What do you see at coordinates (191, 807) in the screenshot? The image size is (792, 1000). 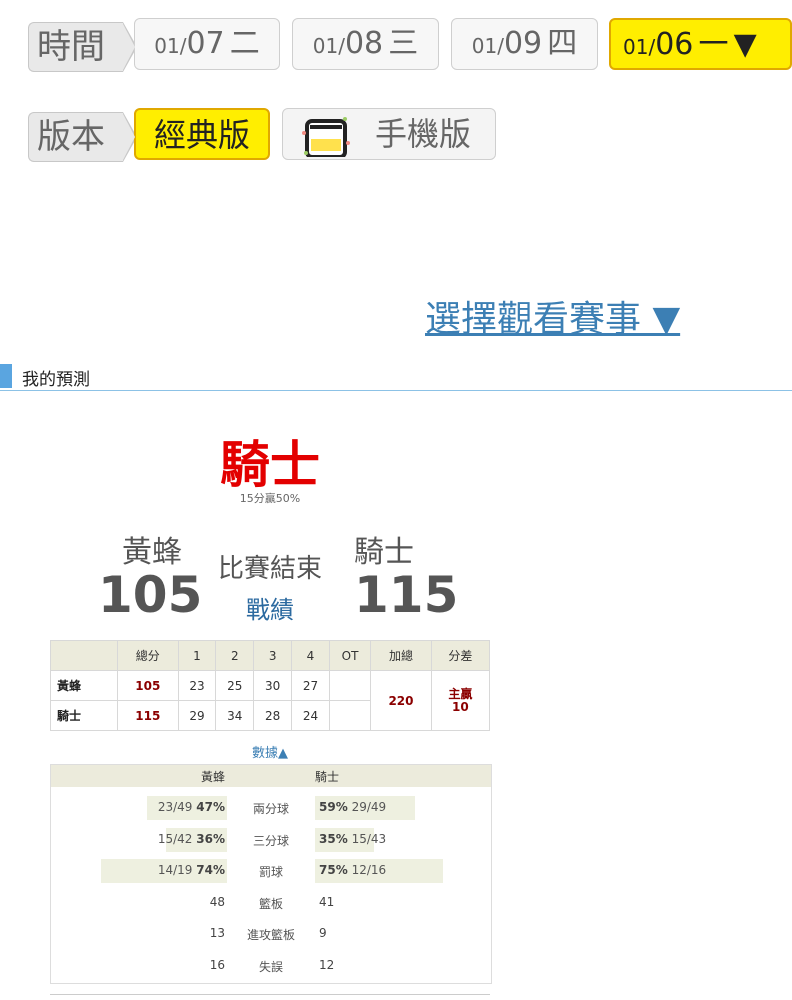 I see `away-stat-value: 23/49 47%` at bounding box center [191, 807].